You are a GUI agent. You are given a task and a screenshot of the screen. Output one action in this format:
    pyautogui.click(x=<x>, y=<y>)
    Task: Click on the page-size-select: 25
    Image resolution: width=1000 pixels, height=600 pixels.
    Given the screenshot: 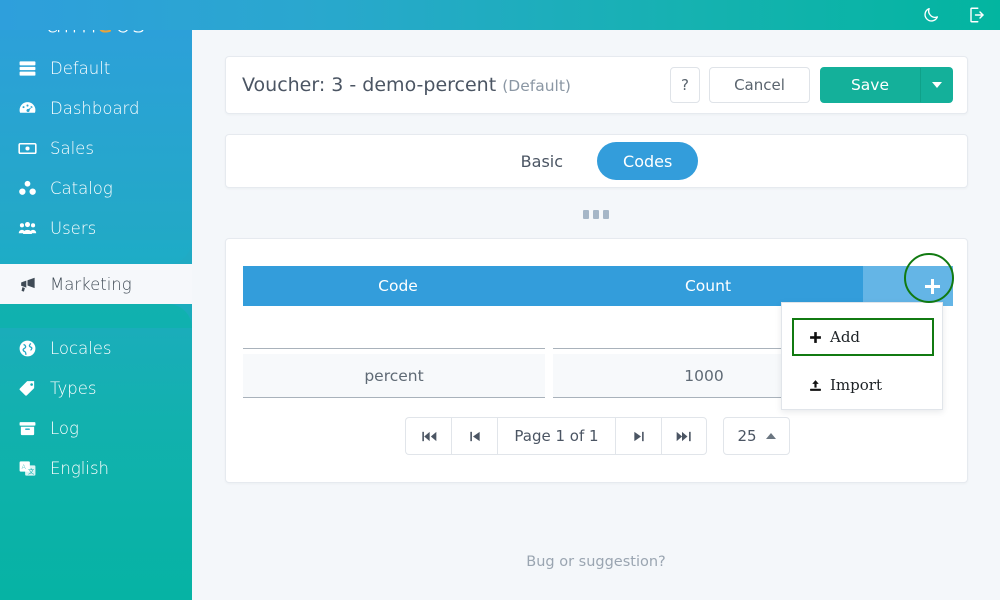 What is the action you would take?
    pyautogui.click(x=756, y=436)
    